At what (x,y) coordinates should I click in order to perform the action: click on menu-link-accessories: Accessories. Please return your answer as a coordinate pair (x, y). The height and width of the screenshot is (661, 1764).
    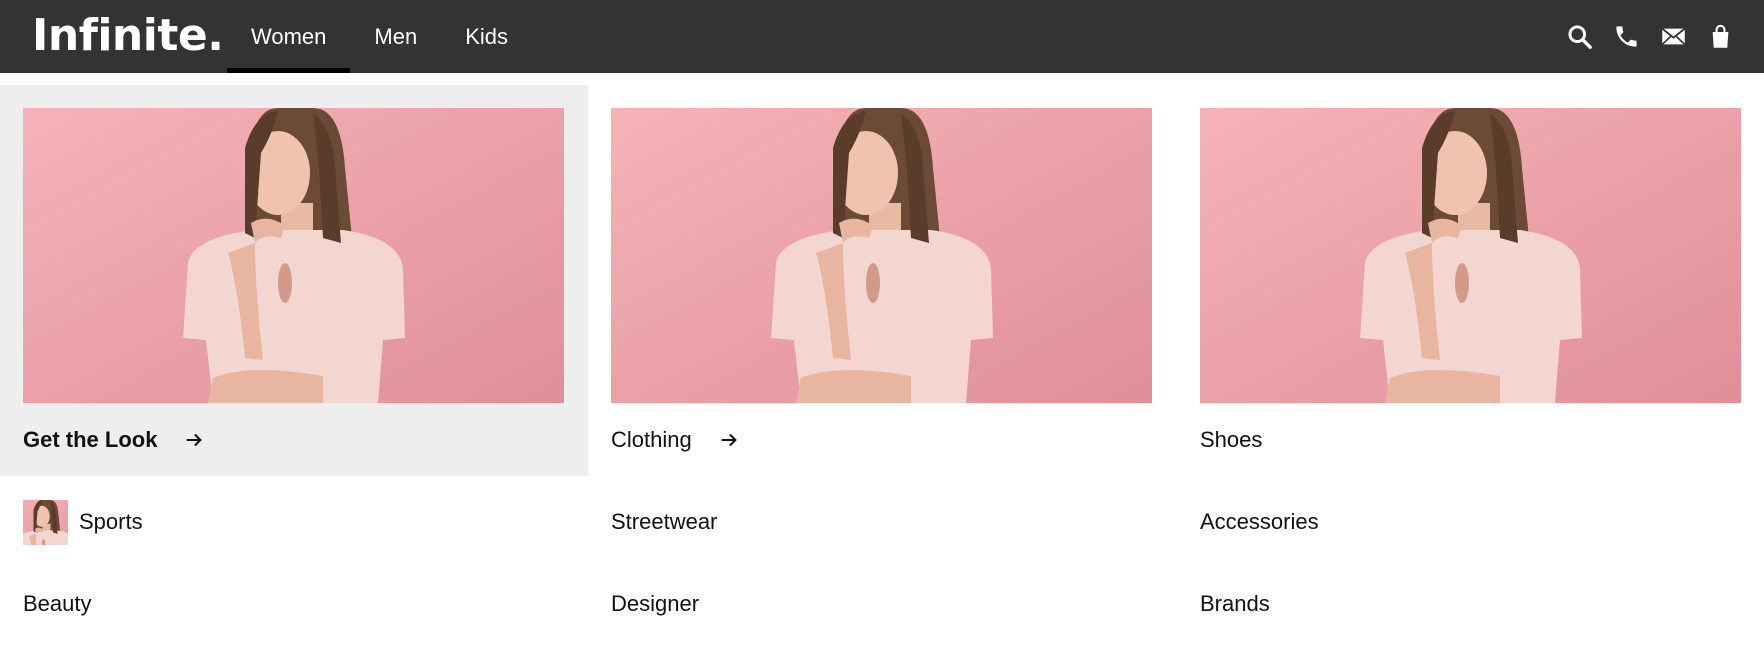
    Looking at the image, I should click on (1259, 522).